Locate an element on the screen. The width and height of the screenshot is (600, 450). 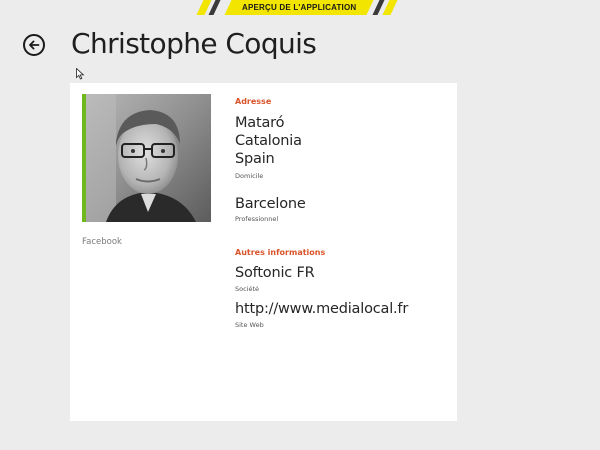
contact-photo is located at coordinates (148, 158).